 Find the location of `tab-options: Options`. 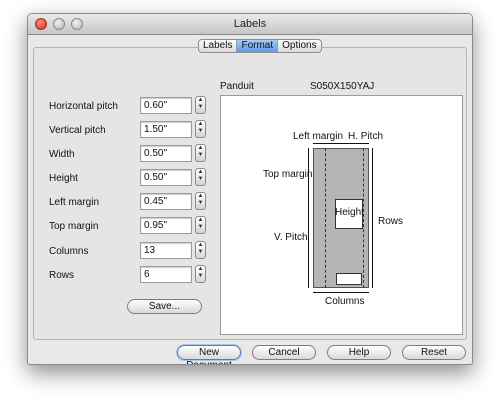

tab-options: Options is located at coordinates (299, 46).